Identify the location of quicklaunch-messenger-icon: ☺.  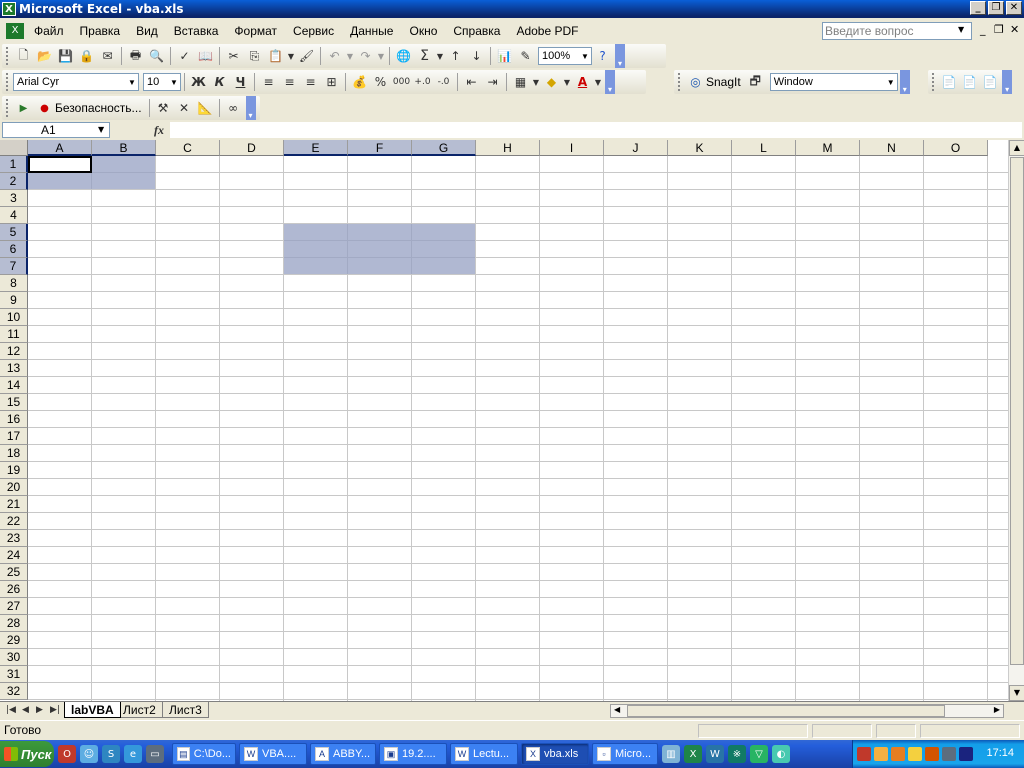
(89, 754).